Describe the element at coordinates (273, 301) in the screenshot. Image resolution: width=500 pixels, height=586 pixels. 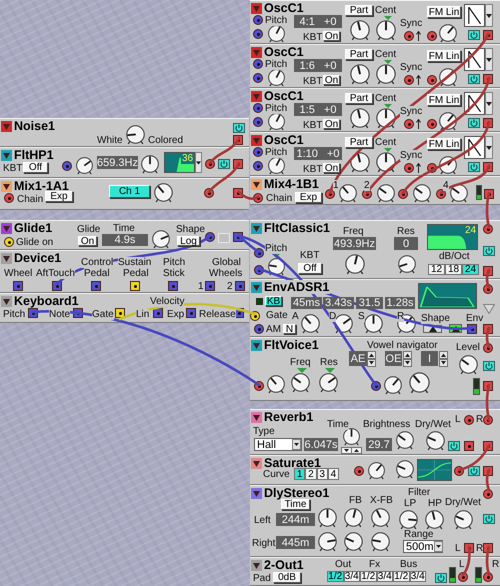
I see `toggle-button: KB` at that location.